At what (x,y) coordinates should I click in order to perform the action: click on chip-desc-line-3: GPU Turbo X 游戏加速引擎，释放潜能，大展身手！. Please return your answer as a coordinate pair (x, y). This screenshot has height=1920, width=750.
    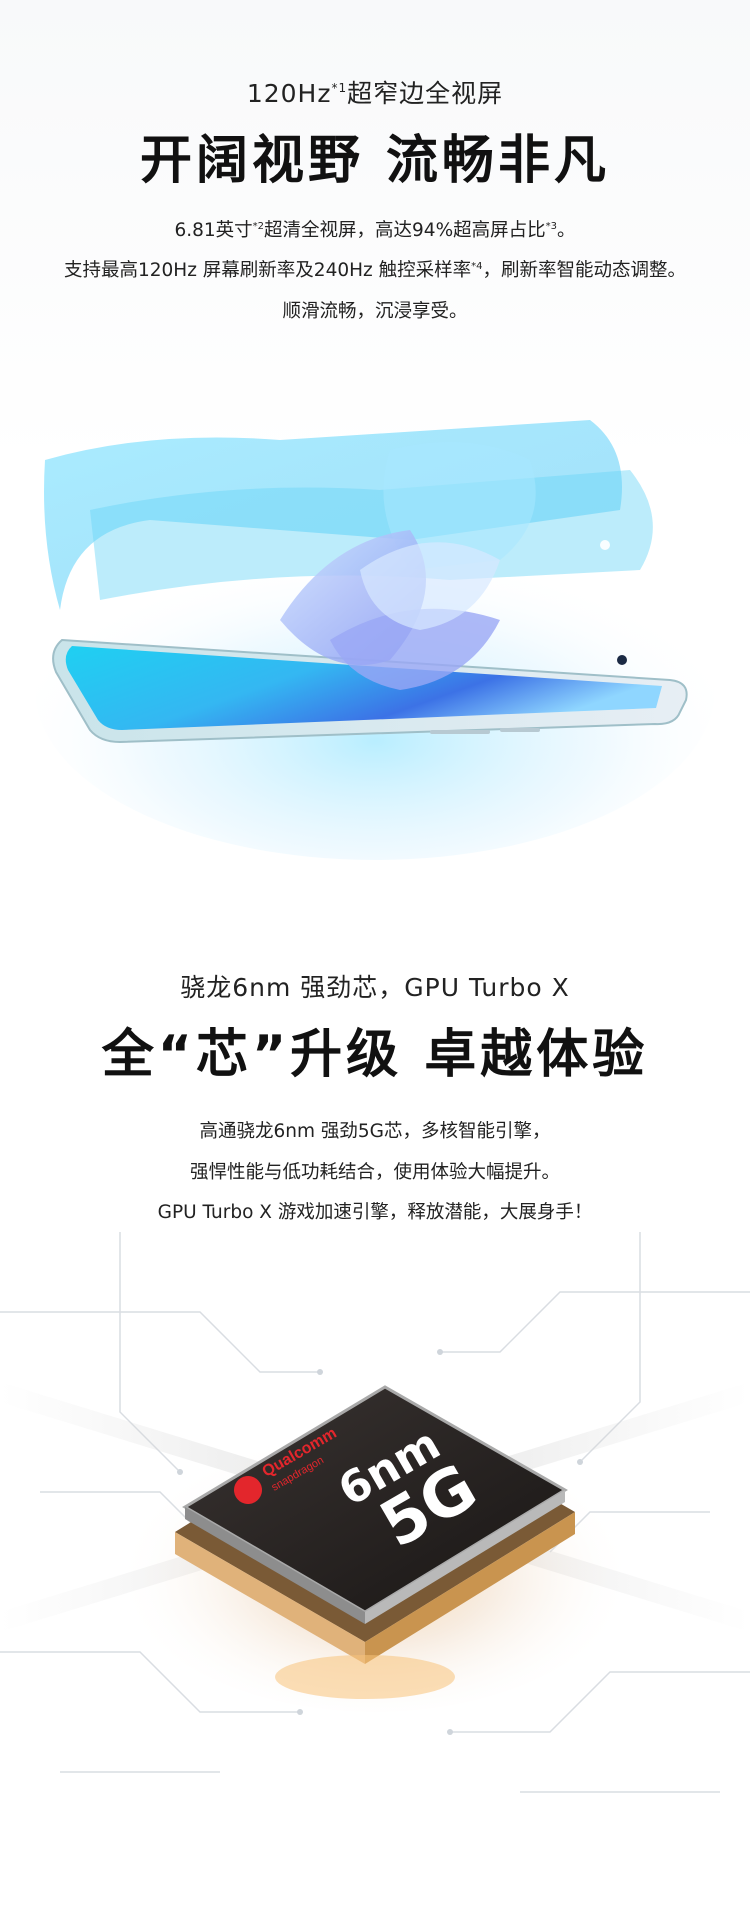
    Looking at the image, I should click on (375, 1212).